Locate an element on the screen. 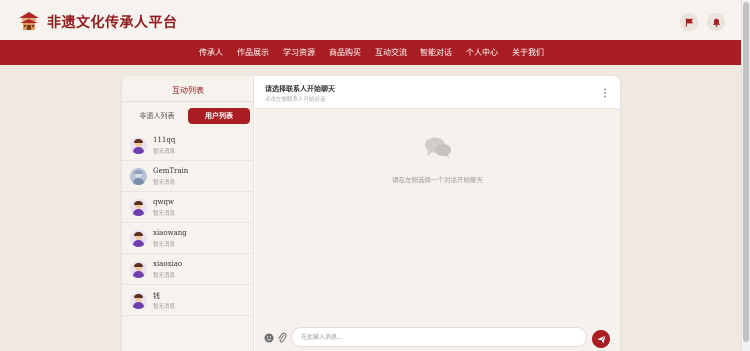 The height and width of the screenshot is (351, 750). nav-item-about: 关于我们 is located at coordinates (528, 52).